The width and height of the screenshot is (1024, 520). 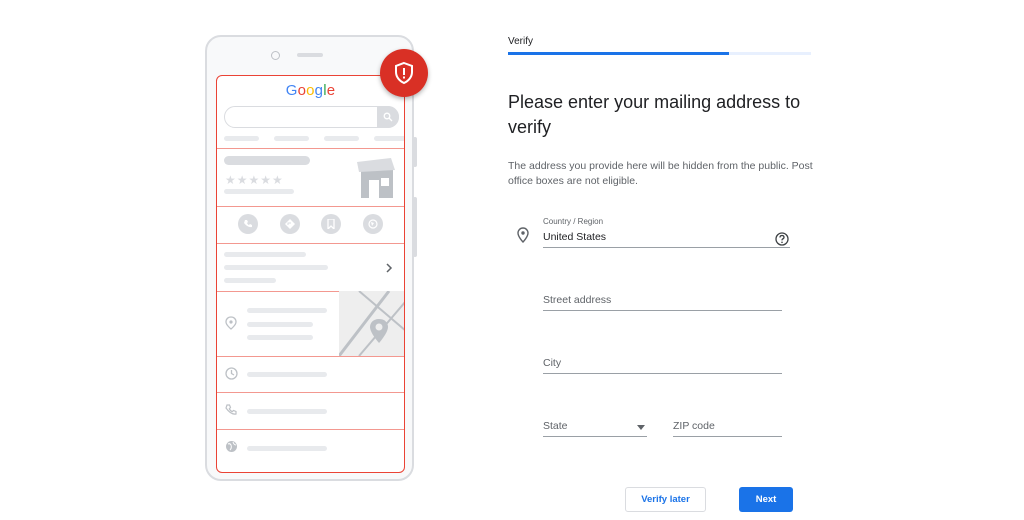 What do you see at coordinates (552, 363) in the screenshot?
I see `city-placeholder: City` at bounding box center [552, 363].